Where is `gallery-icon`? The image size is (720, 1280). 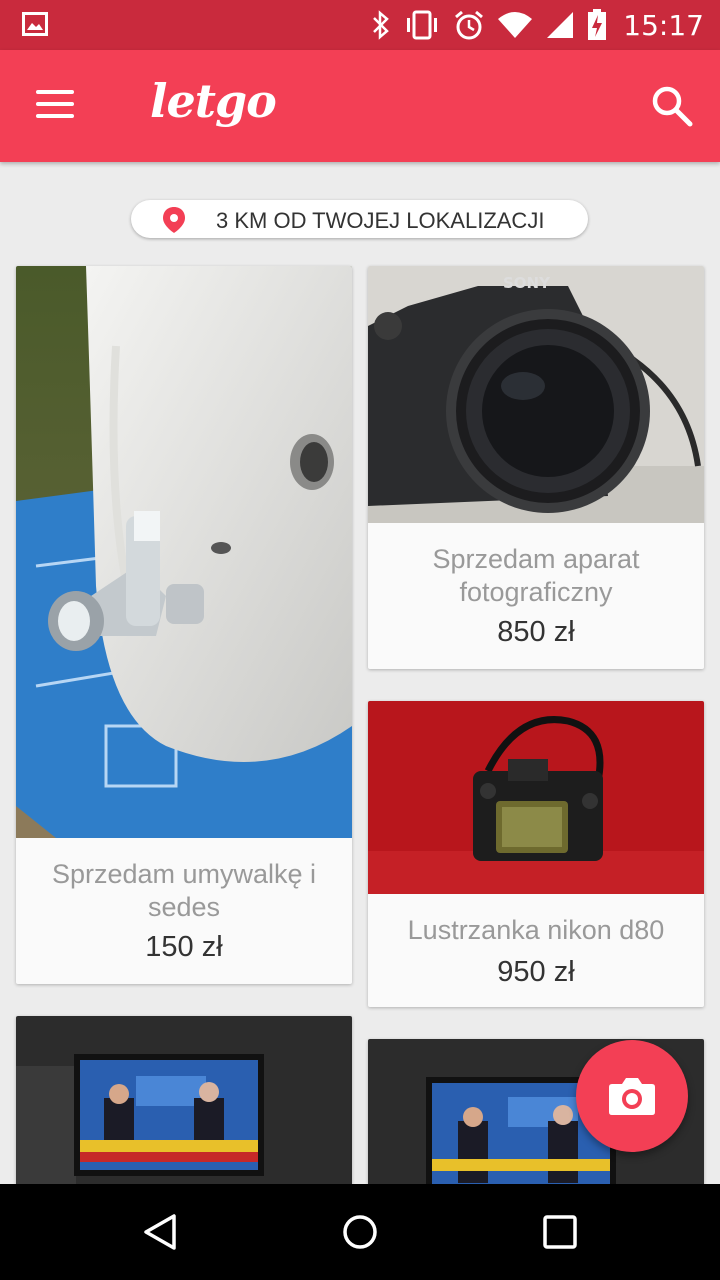
gallery-icon is located at coordinates (35, 24).